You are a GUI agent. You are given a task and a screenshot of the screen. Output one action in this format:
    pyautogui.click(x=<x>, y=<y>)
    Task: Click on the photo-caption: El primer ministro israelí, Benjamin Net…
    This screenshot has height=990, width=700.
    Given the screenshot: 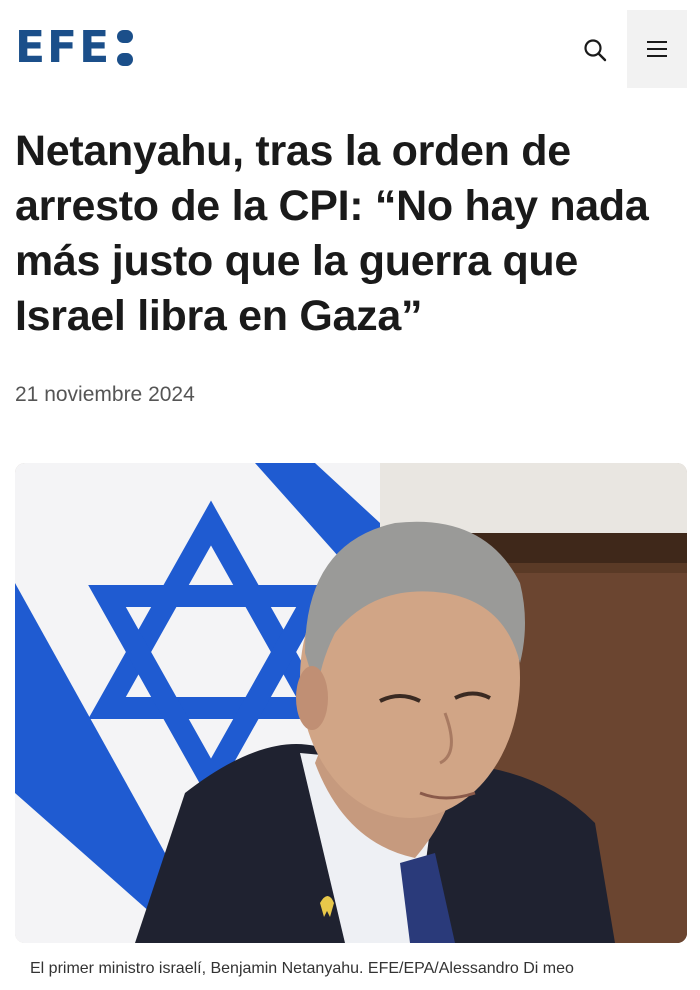 What is the action you would take?
    pyautogui.click(x=302, y=968)
    